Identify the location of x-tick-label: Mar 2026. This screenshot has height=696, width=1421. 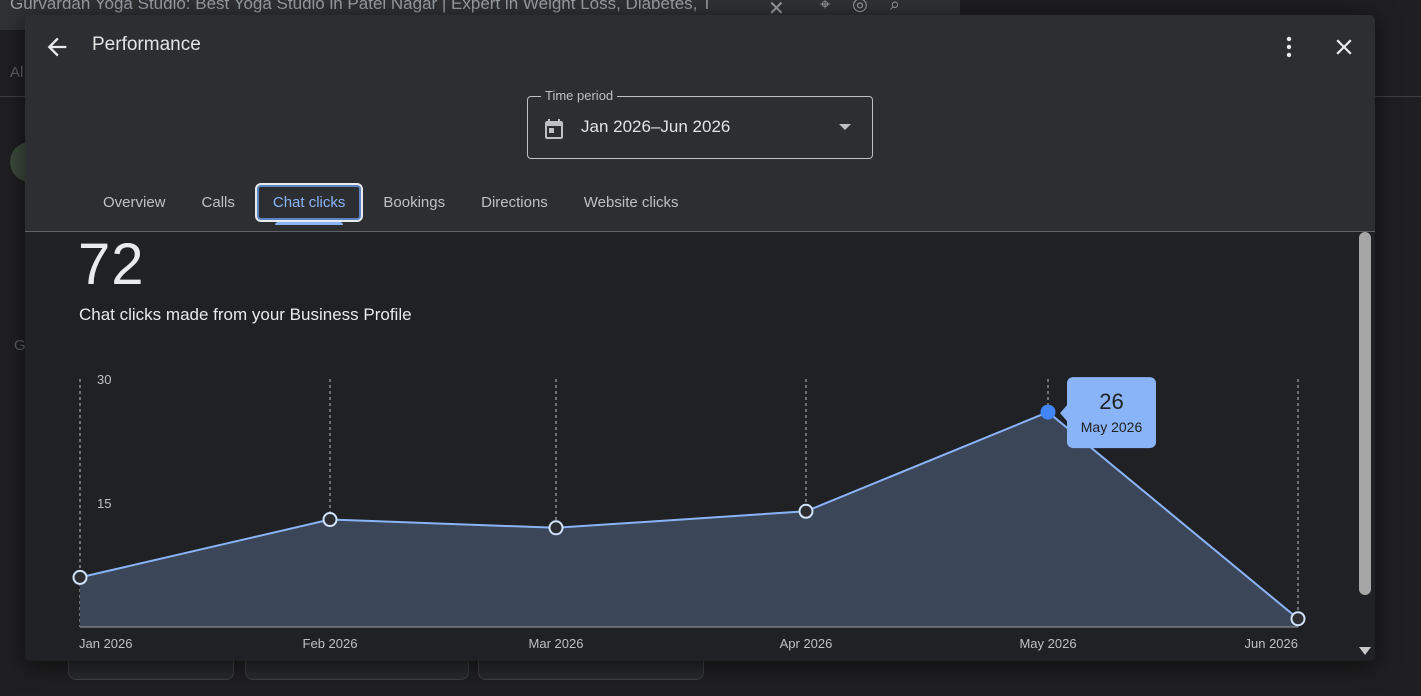
(556, 643).